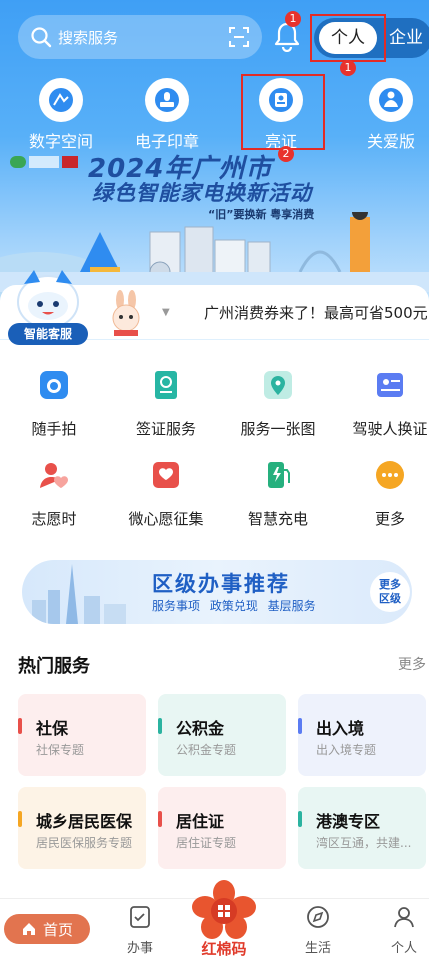  I want to click on tab-life: 生活, so click(318, 930).